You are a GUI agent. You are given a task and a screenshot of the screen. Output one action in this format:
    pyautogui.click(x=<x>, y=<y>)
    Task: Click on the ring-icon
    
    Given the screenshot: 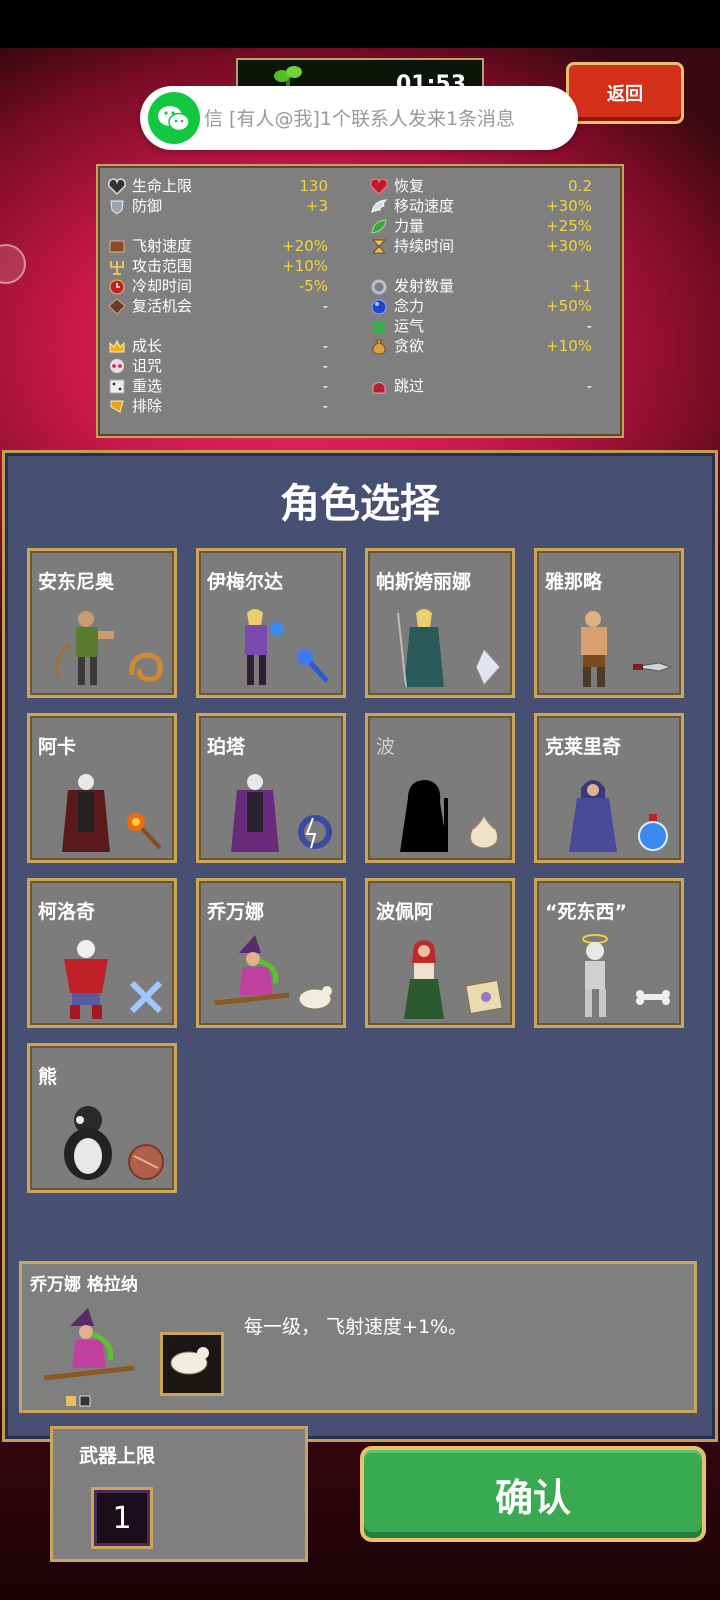 What is the action you would take?
    pyautogui.click(x=379, y=287)
    